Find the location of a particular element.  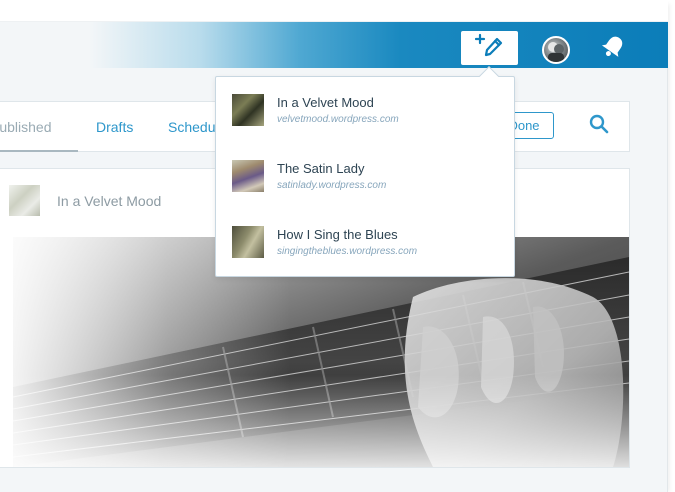

site-url: satinlady.wordpress.com is located at coordinates (332, 185).